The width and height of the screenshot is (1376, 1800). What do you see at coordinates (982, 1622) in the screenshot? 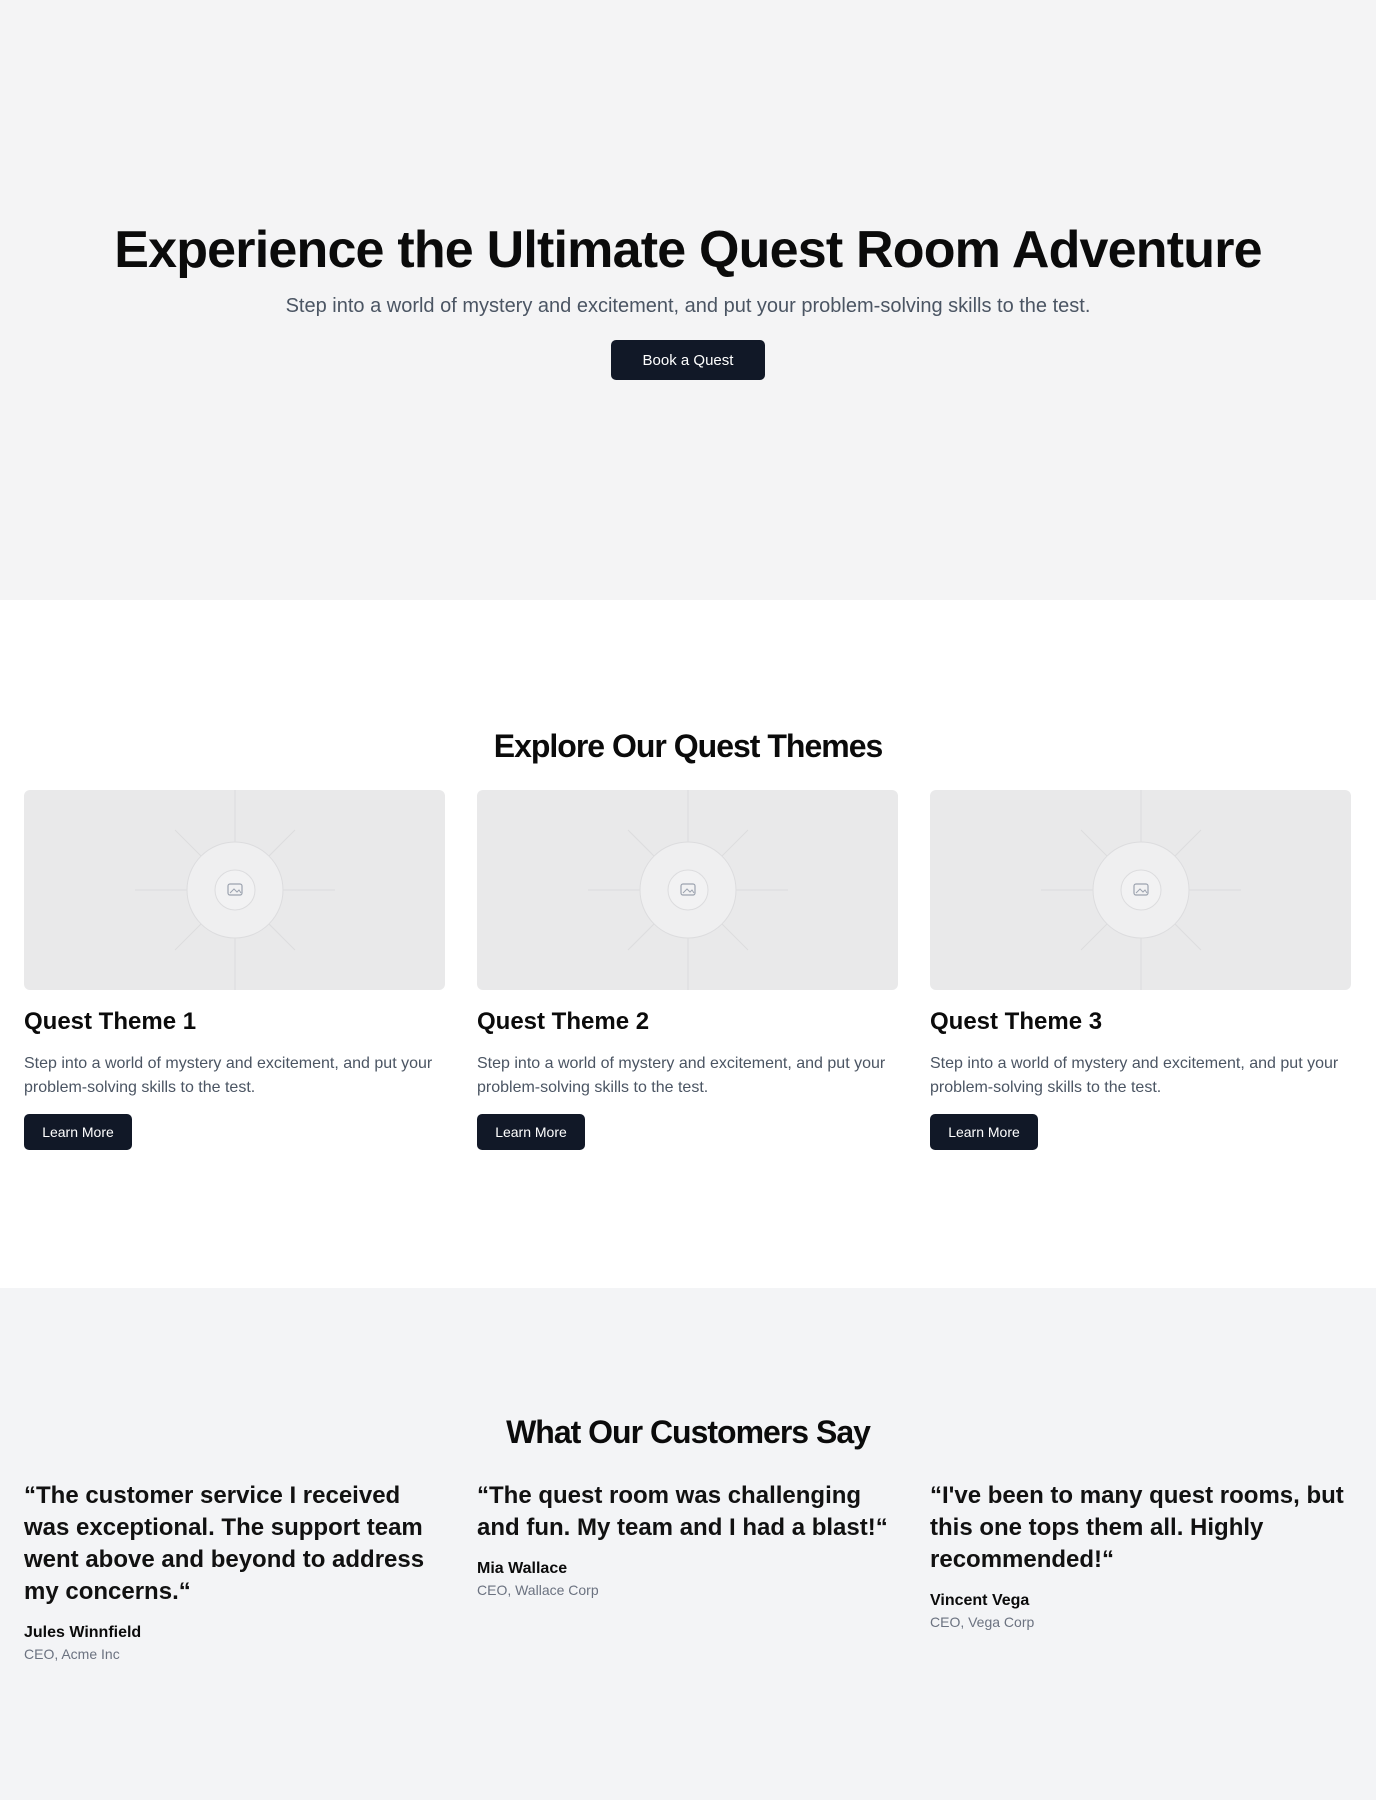
I see `testimonial-role: CEO, Vega Corp` at bounding box center [982, 1622].